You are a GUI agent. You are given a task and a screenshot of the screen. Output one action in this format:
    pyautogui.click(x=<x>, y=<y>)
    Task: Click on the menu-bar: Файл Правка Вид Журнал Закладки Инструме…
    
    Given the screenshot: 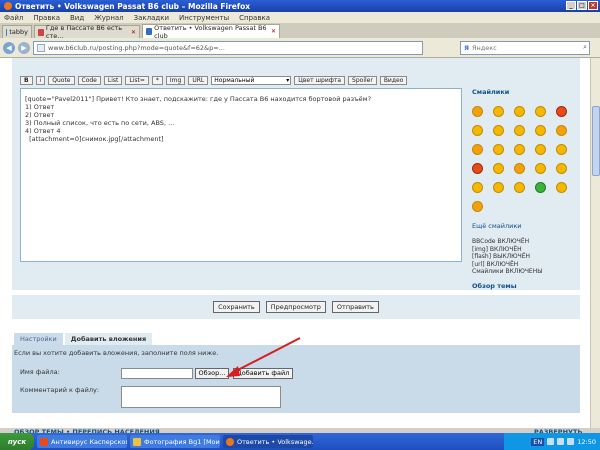 What is the action you would take?
    pyautogui.click(x=300, y=17)
    